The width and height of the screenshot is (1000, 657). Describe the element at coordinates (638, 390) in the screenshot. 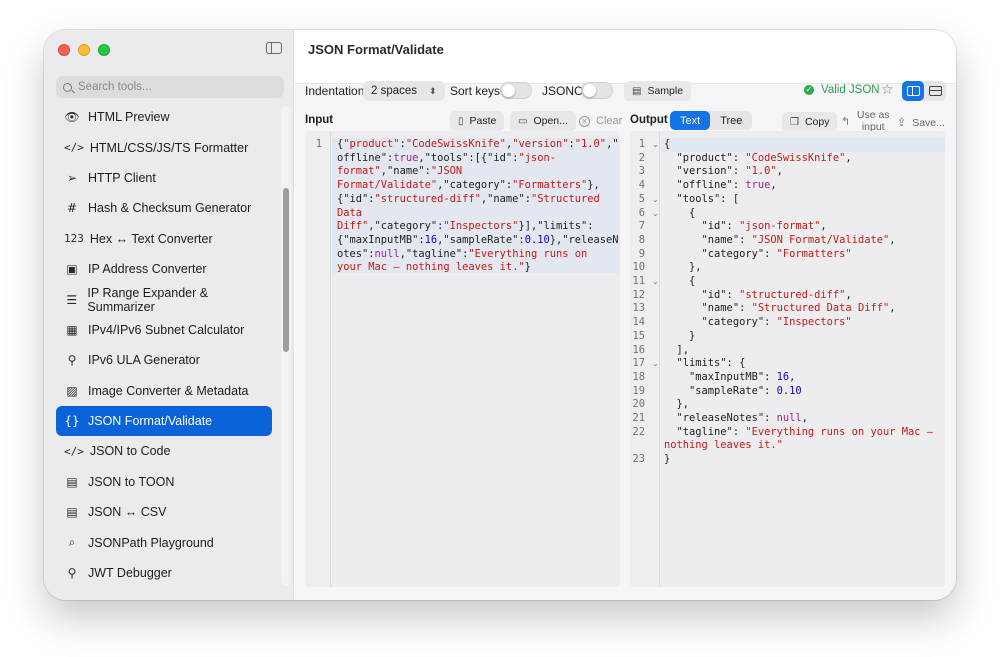

I see `line-number: 19` at that location.